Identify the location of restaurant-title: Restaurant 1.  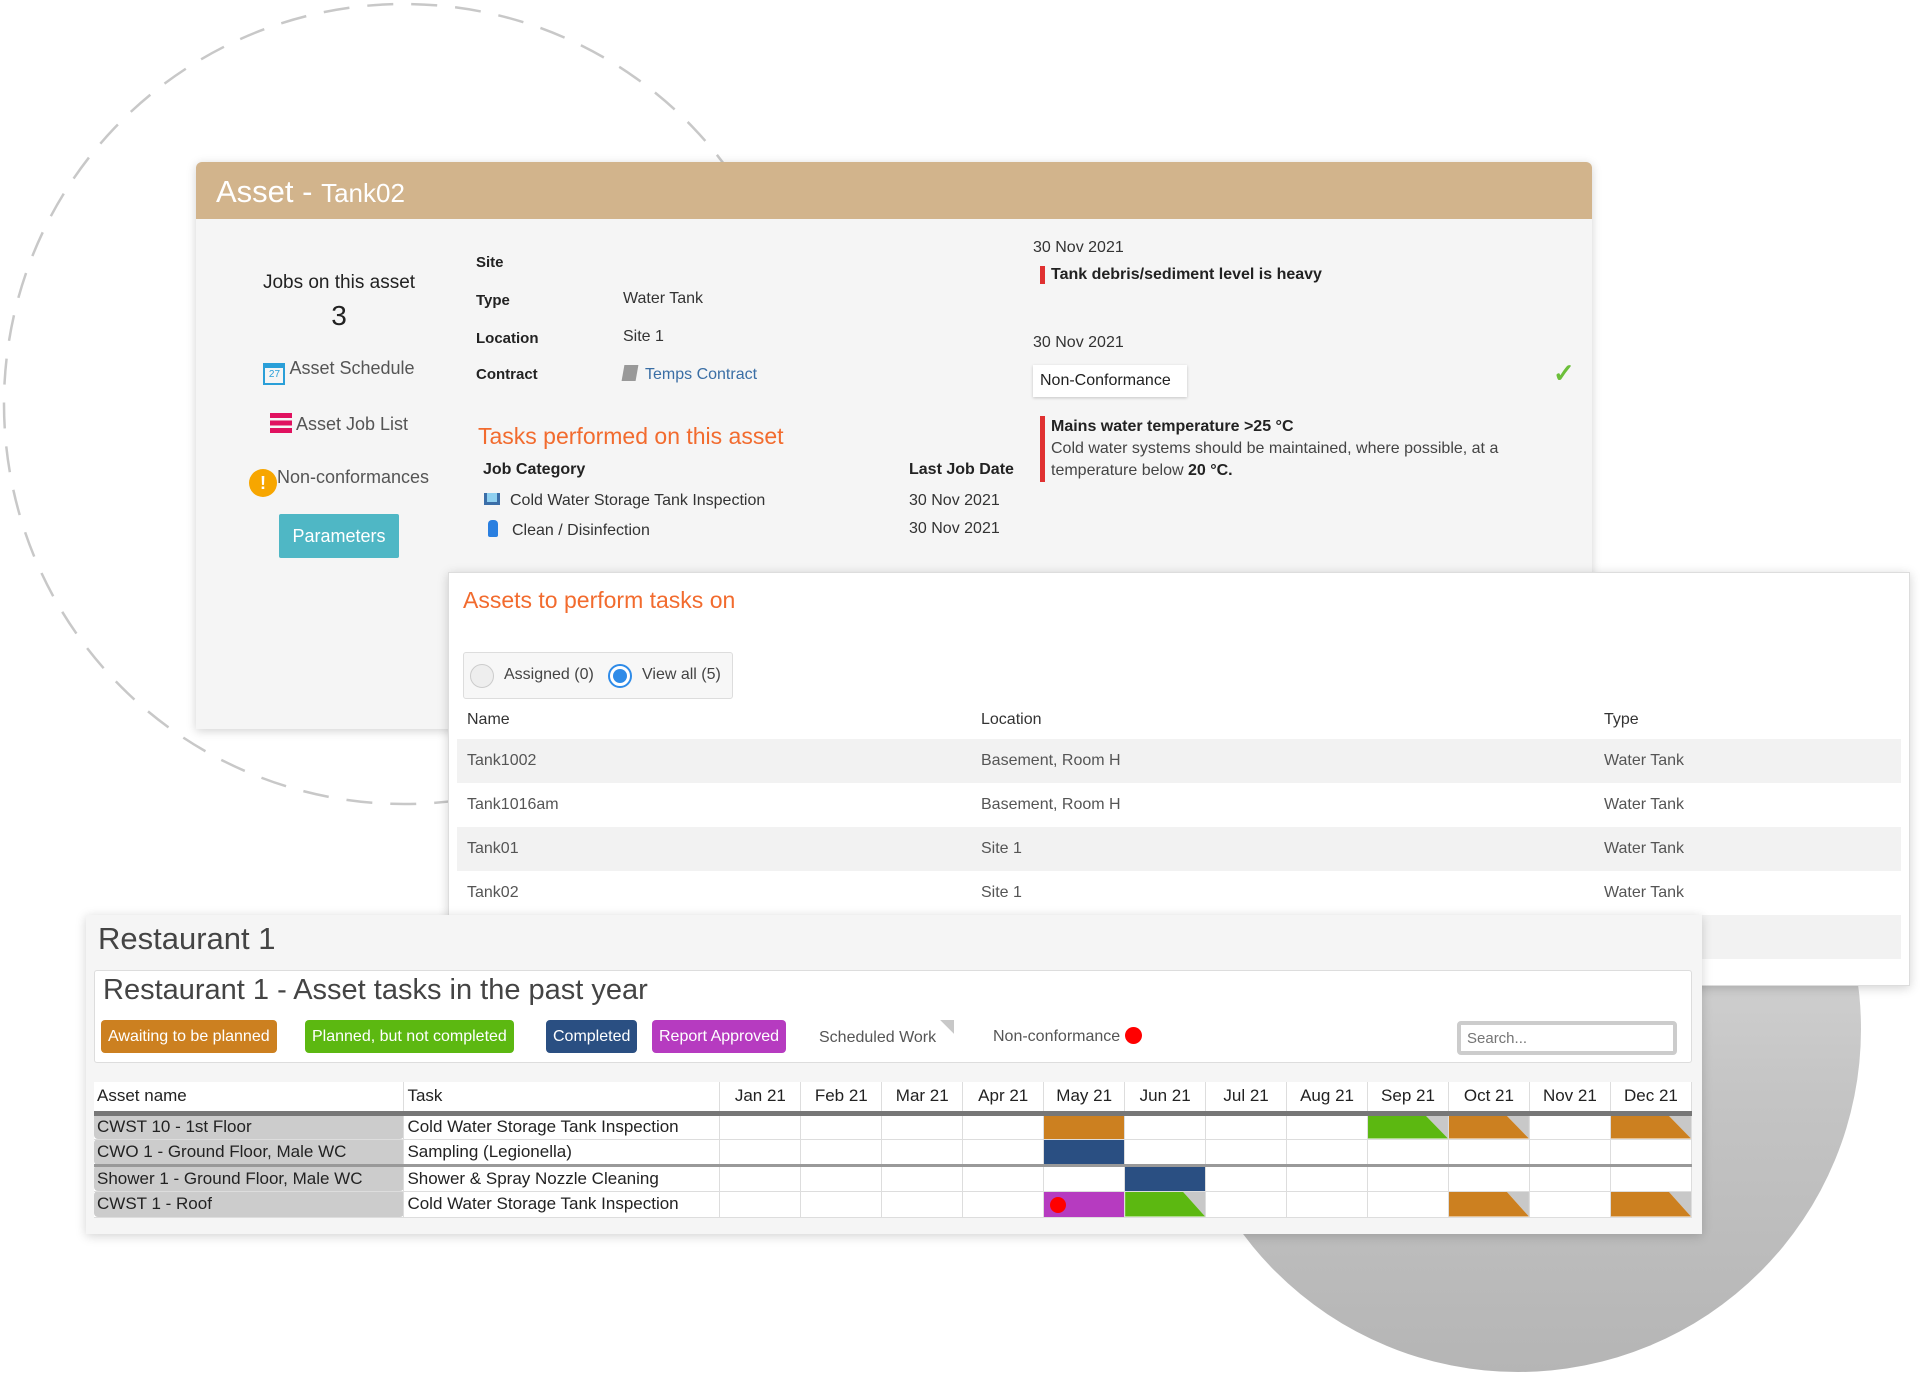
(187, 938).